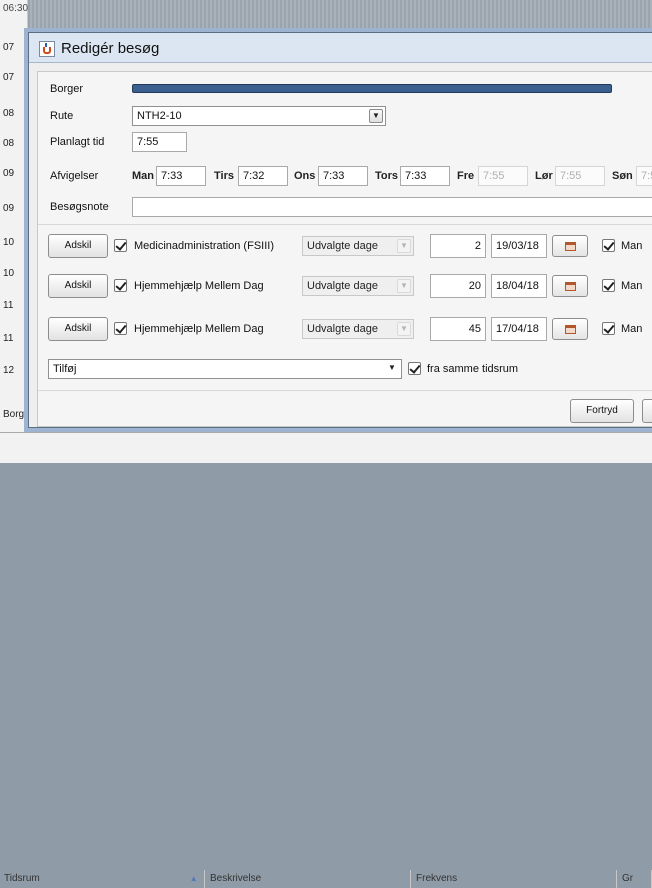 The width and height of the screenshot is (652, 888). I want to click on date-input: 17/04/18, so click(519, 329).